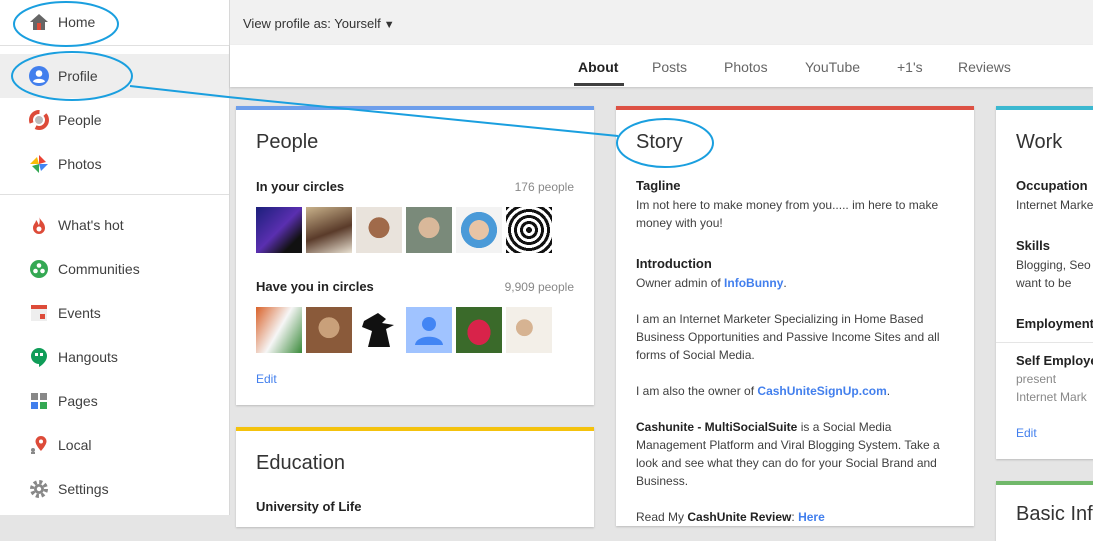  What do you see at coordinates (984, 67) in the screenshot?
I see `tab-reviews: Reviews` at bounding box center [984, 67].